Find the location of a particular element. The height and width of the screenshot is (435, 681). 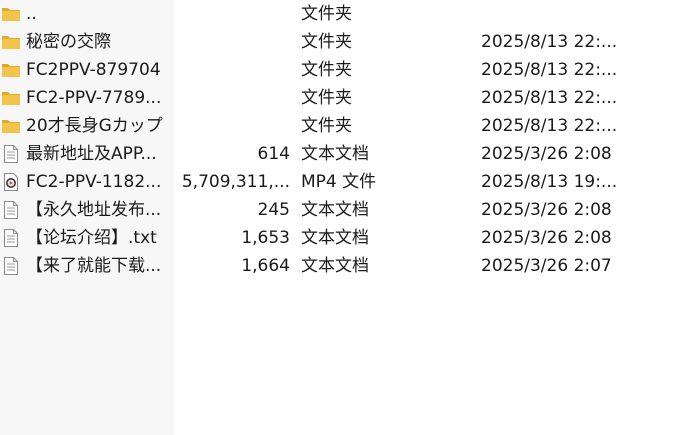

file-row: 【永久地址发布... 245 文本文档 2025/3/26 2:08 is located at coordinates (340, 210).